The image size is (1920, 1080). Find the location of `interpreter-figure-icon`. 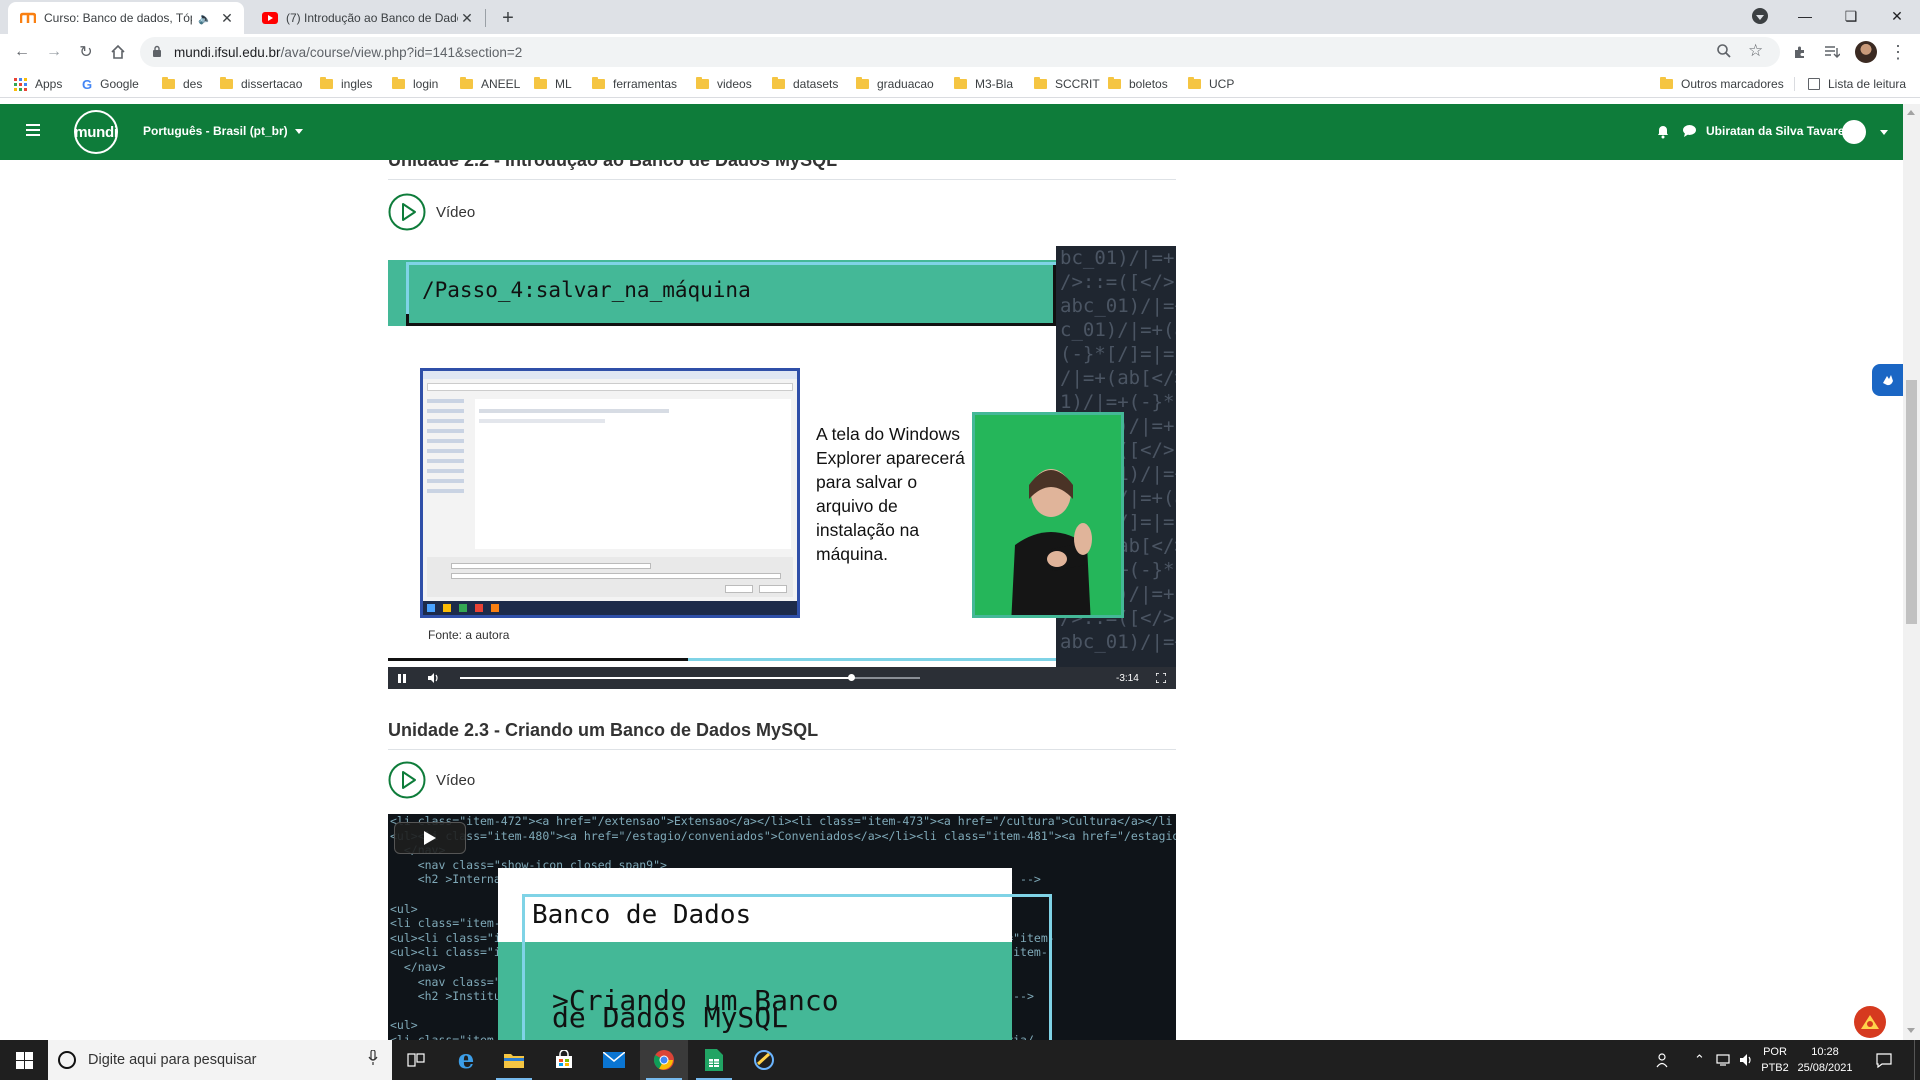

interpreter-figure-icon is located at coordinates (1051, 542).